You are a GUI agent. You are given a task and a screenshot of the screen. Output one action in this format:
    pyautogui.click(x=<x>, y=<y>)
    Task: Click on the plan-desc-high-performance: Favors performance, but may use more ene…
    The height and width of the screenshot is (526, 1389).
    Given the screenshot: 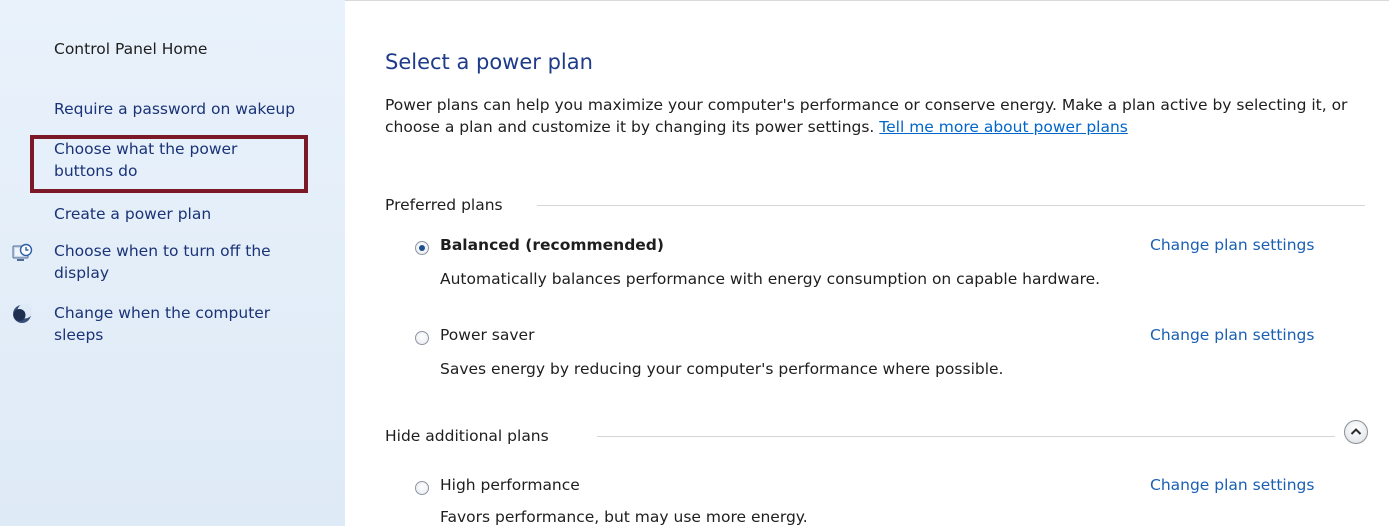 What is the action you would take?
    pyautogui.click(x=624, y=517)
    